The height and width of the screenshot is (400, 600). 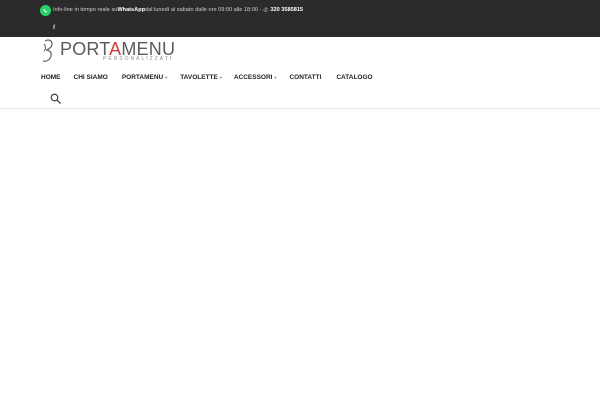 I want to click on site-logo: PORTAMENU PERSONALIZZATI, so click(x=107, y=51).